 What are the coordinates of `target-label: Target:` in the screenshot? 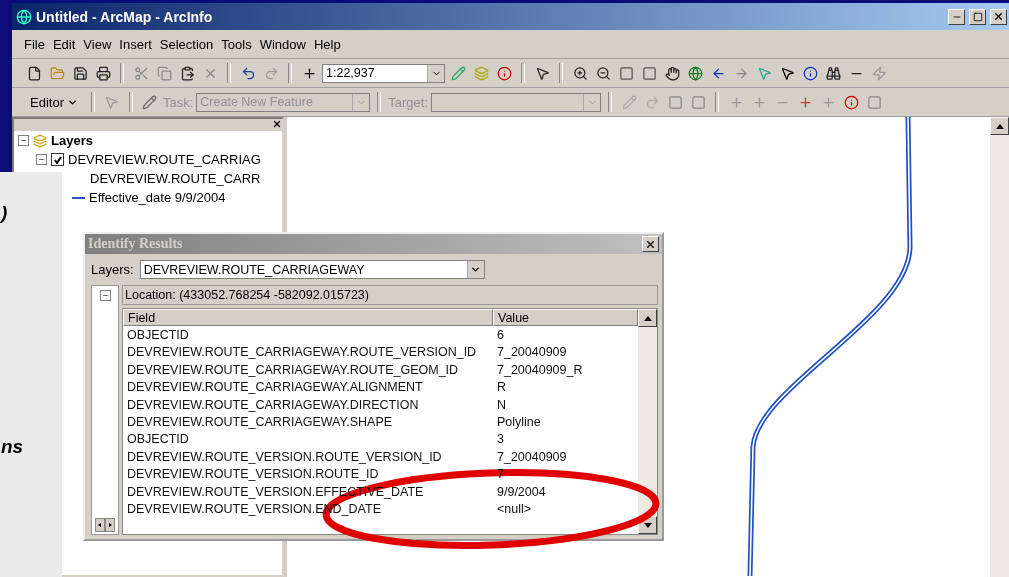 It's located at (408, 102).